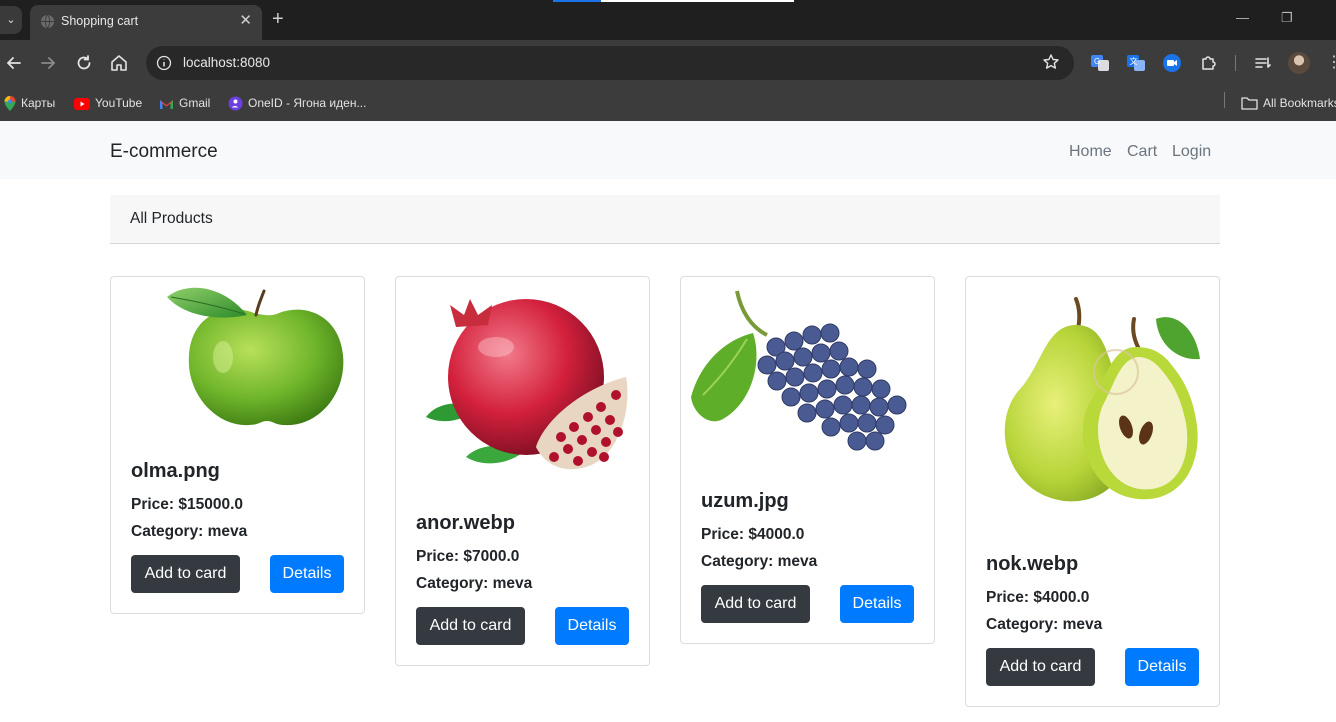 The height and width of the screenshot is (722, 1336). What do you see at coordinates (119, 103) in the screenshot?
I see `bookmark-label: YouTube` at bounding box center [119, 103].